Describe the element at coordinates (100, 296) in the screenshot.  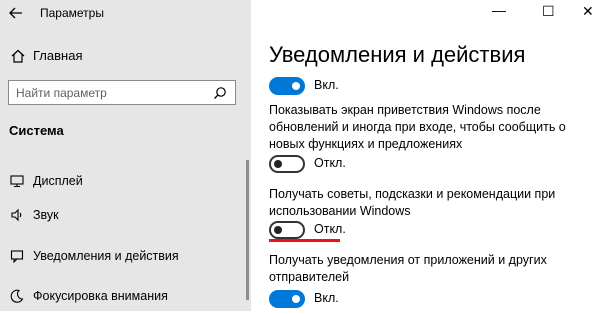
I see `sidebar-item-label: Фокусировка внимания` at that location.